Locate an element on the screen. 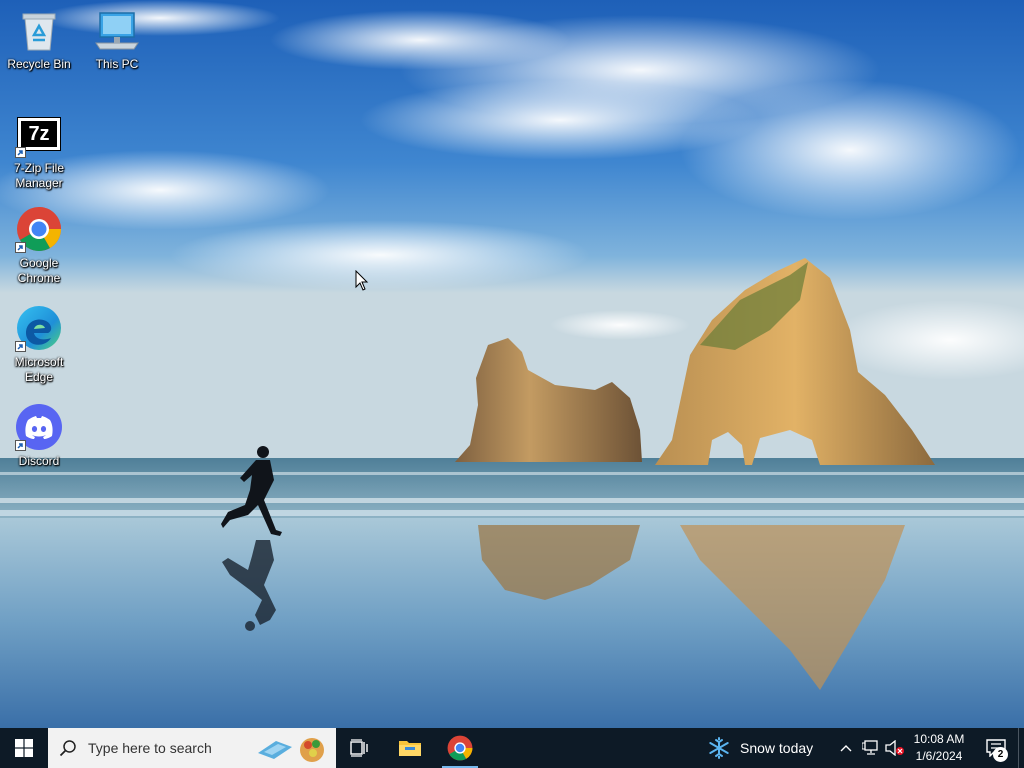 This screenshot has width=1024, height=768. file-explorer-button is located at coordinates (410, 748).